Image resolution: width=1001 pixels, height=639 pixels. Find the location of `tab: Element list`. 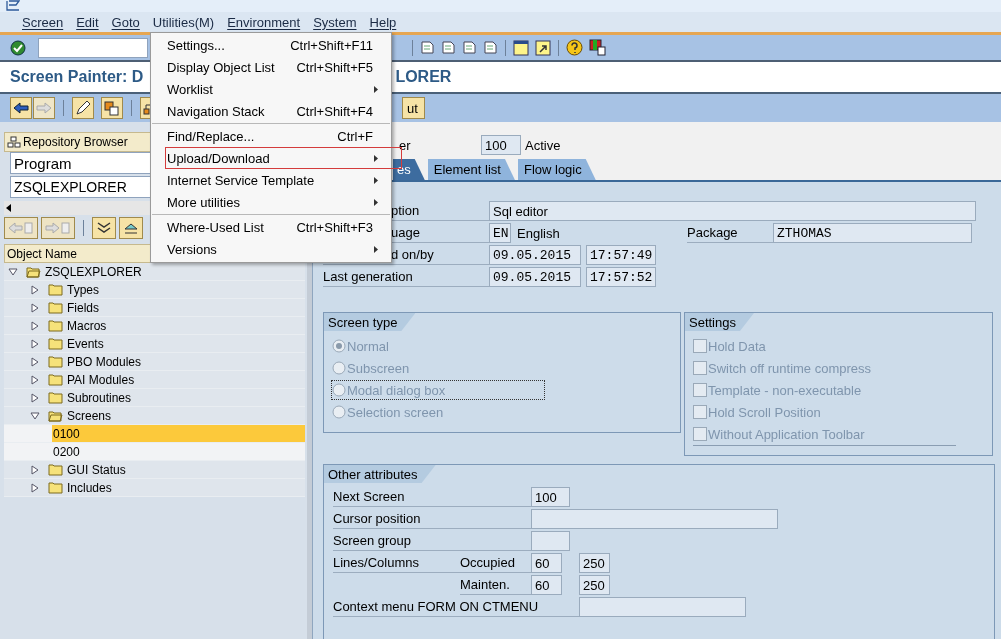

tab: Element list is located at coordinates (471, 169).